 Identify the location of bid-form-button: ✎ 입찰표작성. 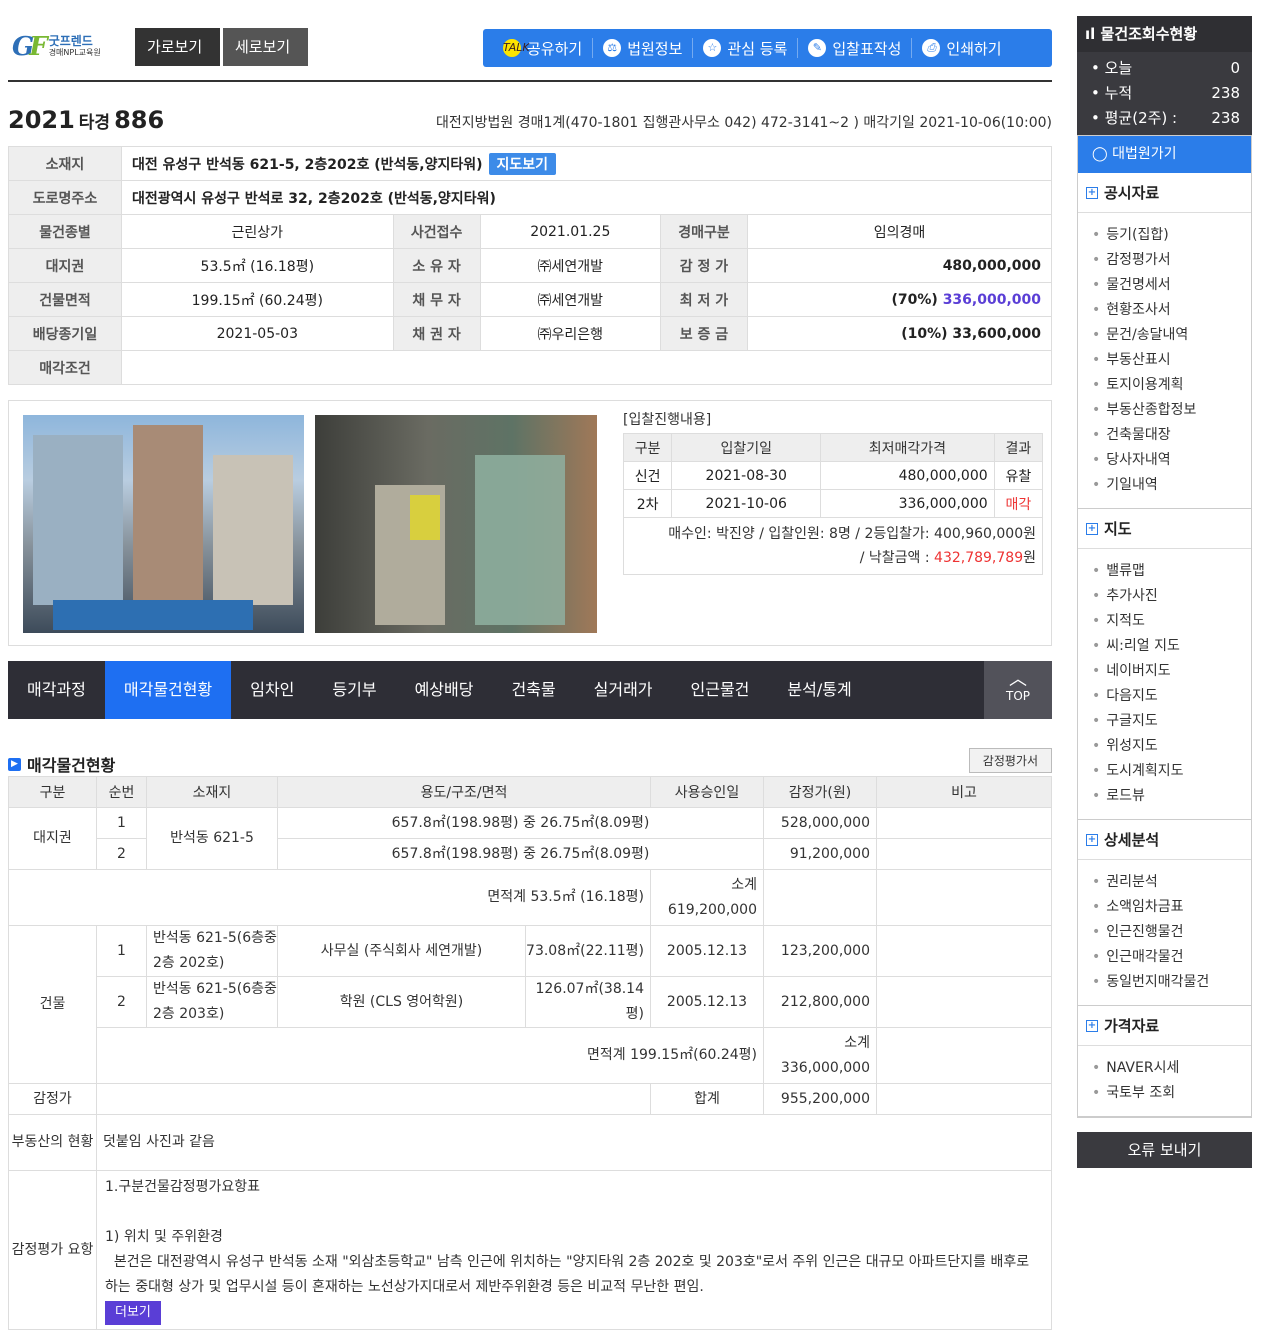
(855, 48).